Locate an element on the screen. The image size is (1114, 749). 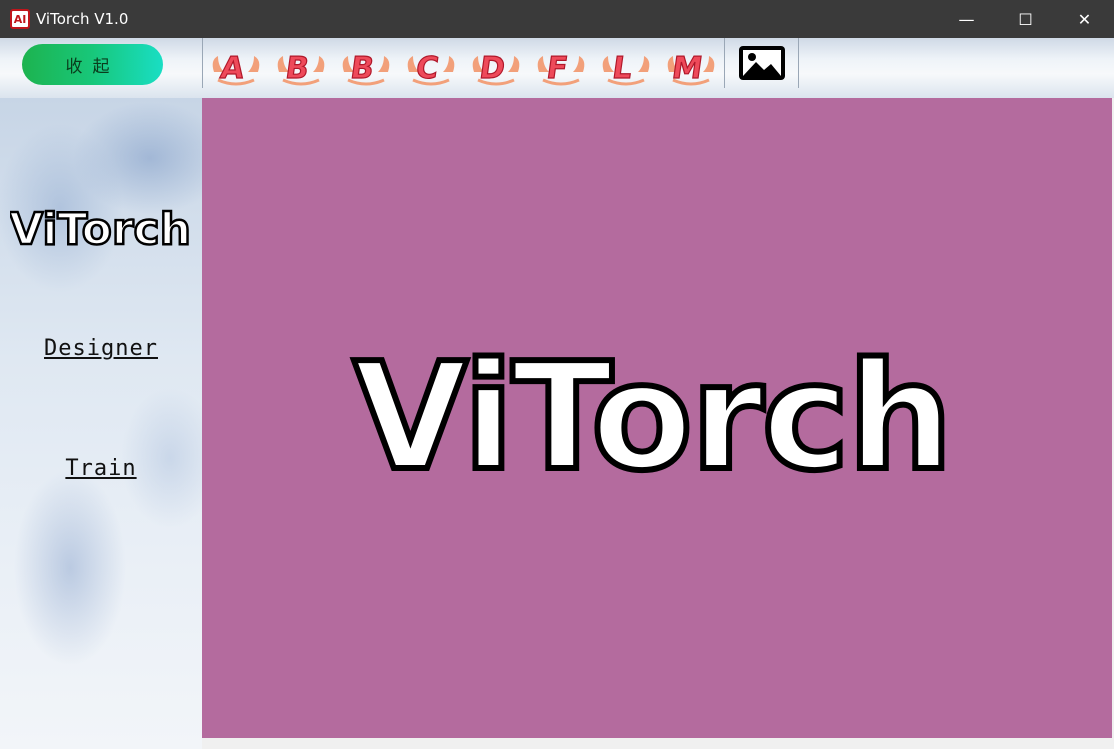
letter-icon: C is located at coordinates (431, 69).